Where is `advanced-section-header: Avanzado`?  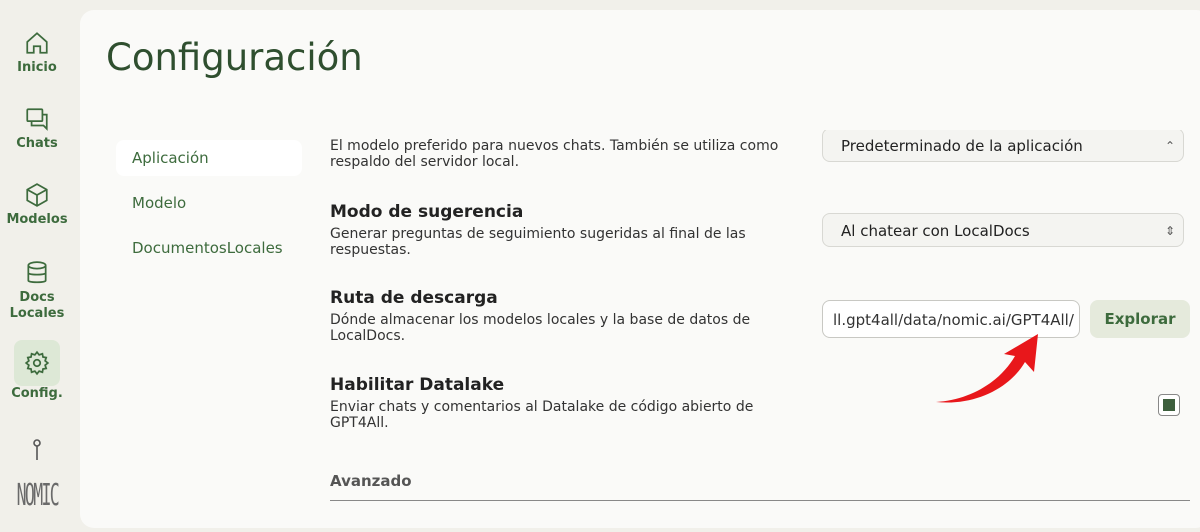 advanced-section-header: Avanzado is located at coordinates (760, 486).